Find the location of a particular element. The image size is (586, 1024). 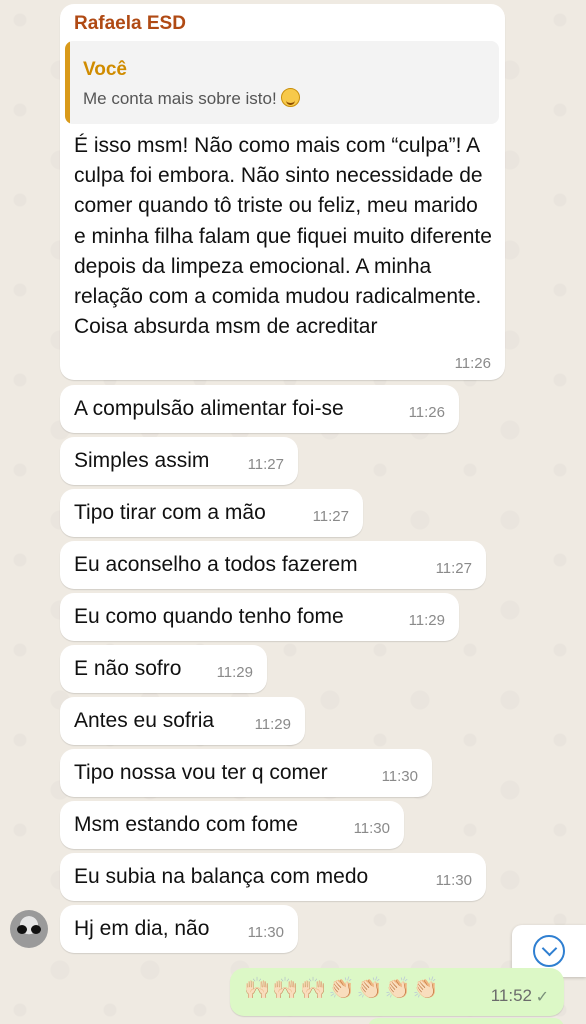

message-bubble: Eu aconselho a todos fazerem 11:27 is located at coordinates (273, 565).